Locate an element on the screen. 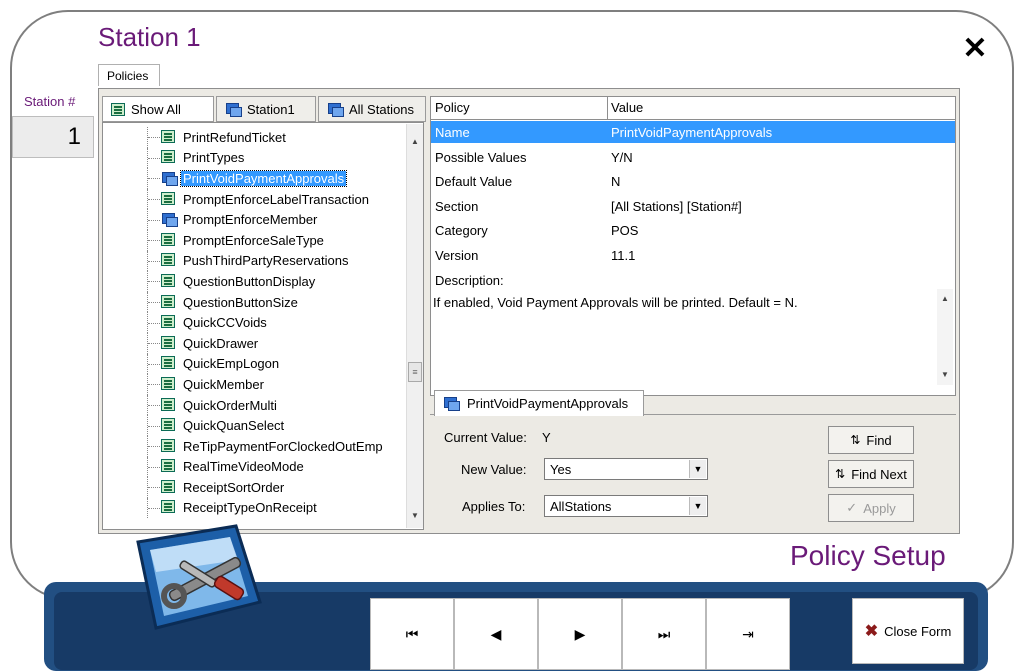 The width and height of the screenshot is (1014, 671). row-key: Possible Values is located at coordinates (481, 157).